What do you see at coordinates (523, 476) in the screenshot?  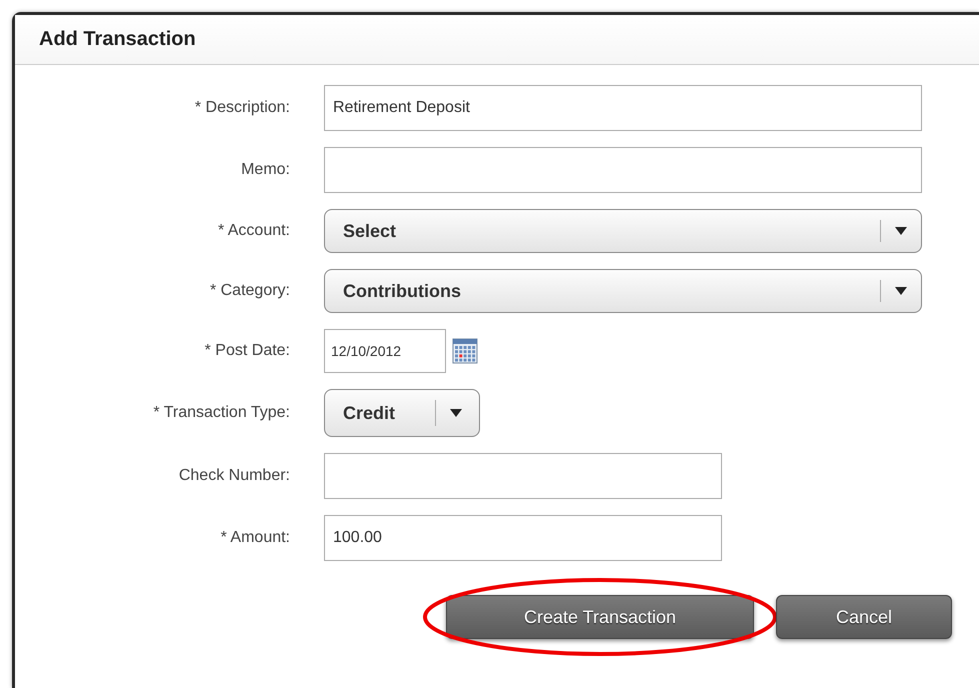 I see `number-field` at bounding box center [523, 476].